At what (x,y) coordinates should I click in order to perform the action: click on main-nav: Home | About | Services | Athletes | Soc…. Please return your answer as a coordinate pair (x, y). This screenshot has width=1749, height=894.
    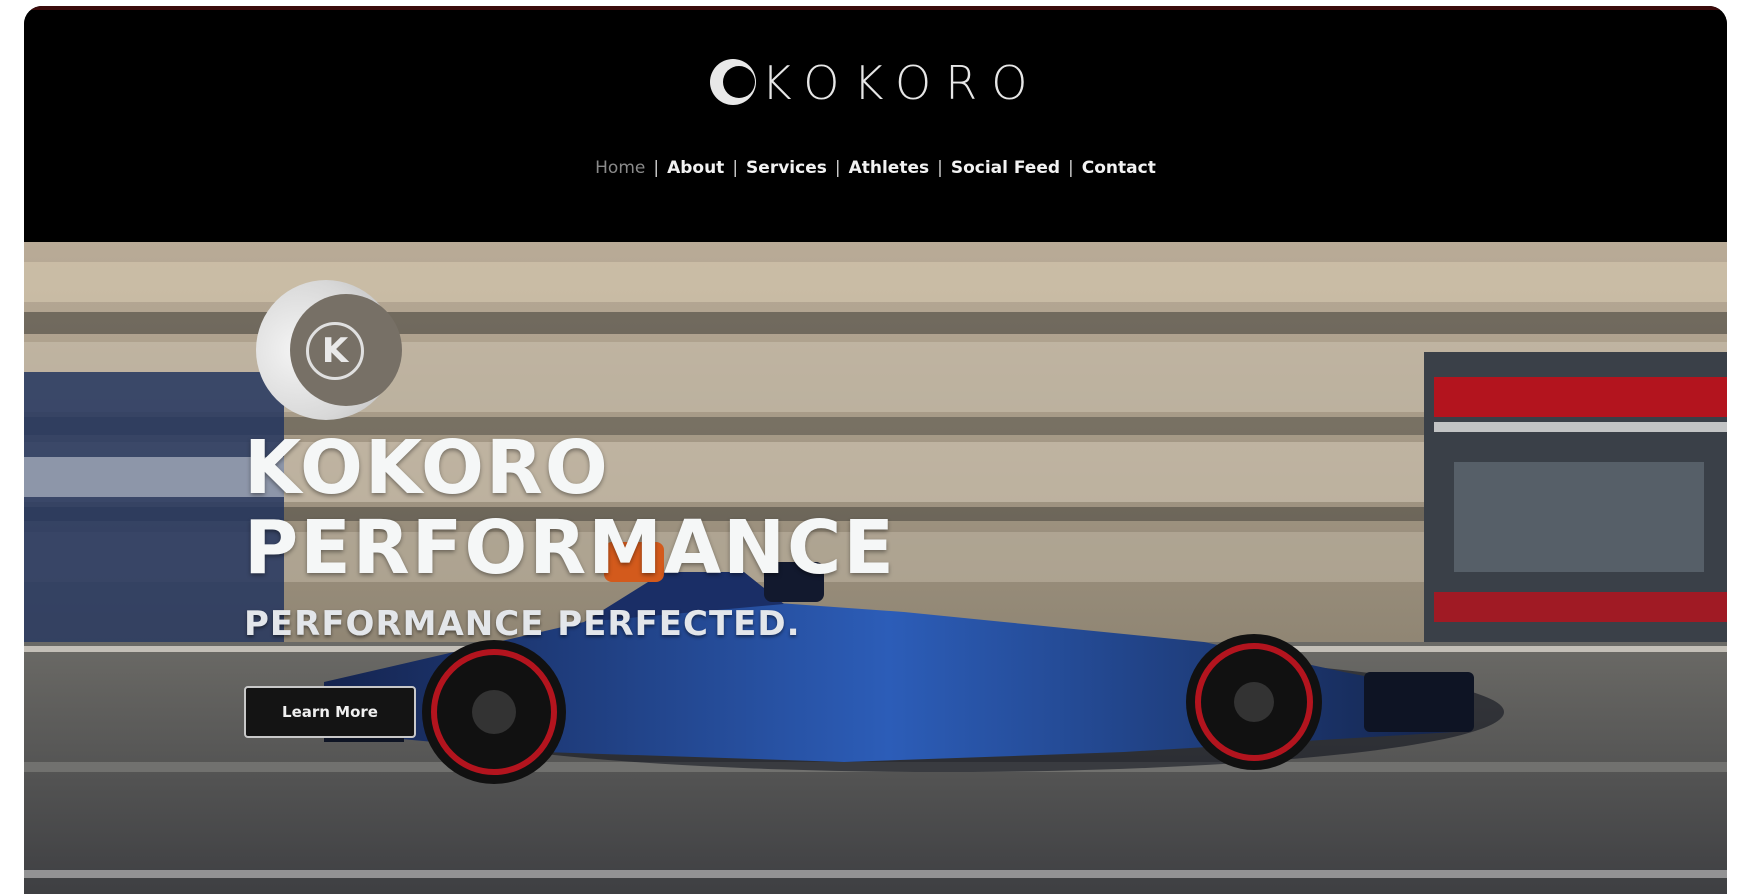
    Looking at the image, I should click on (875, 168).